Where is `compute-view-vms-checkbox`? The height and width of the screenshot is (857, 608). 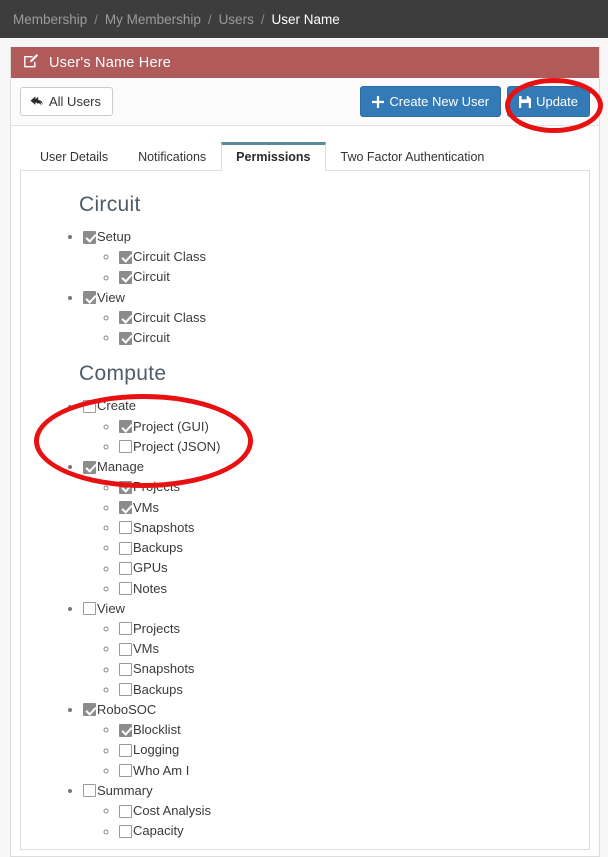 compute-view-vms-checkbox is located at coordinates (125, 649).